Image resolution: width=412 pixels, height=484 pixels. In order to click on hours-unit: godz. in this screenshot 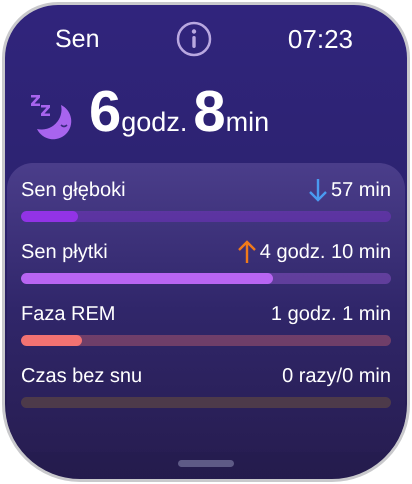, I will do `click(154, 122)`.